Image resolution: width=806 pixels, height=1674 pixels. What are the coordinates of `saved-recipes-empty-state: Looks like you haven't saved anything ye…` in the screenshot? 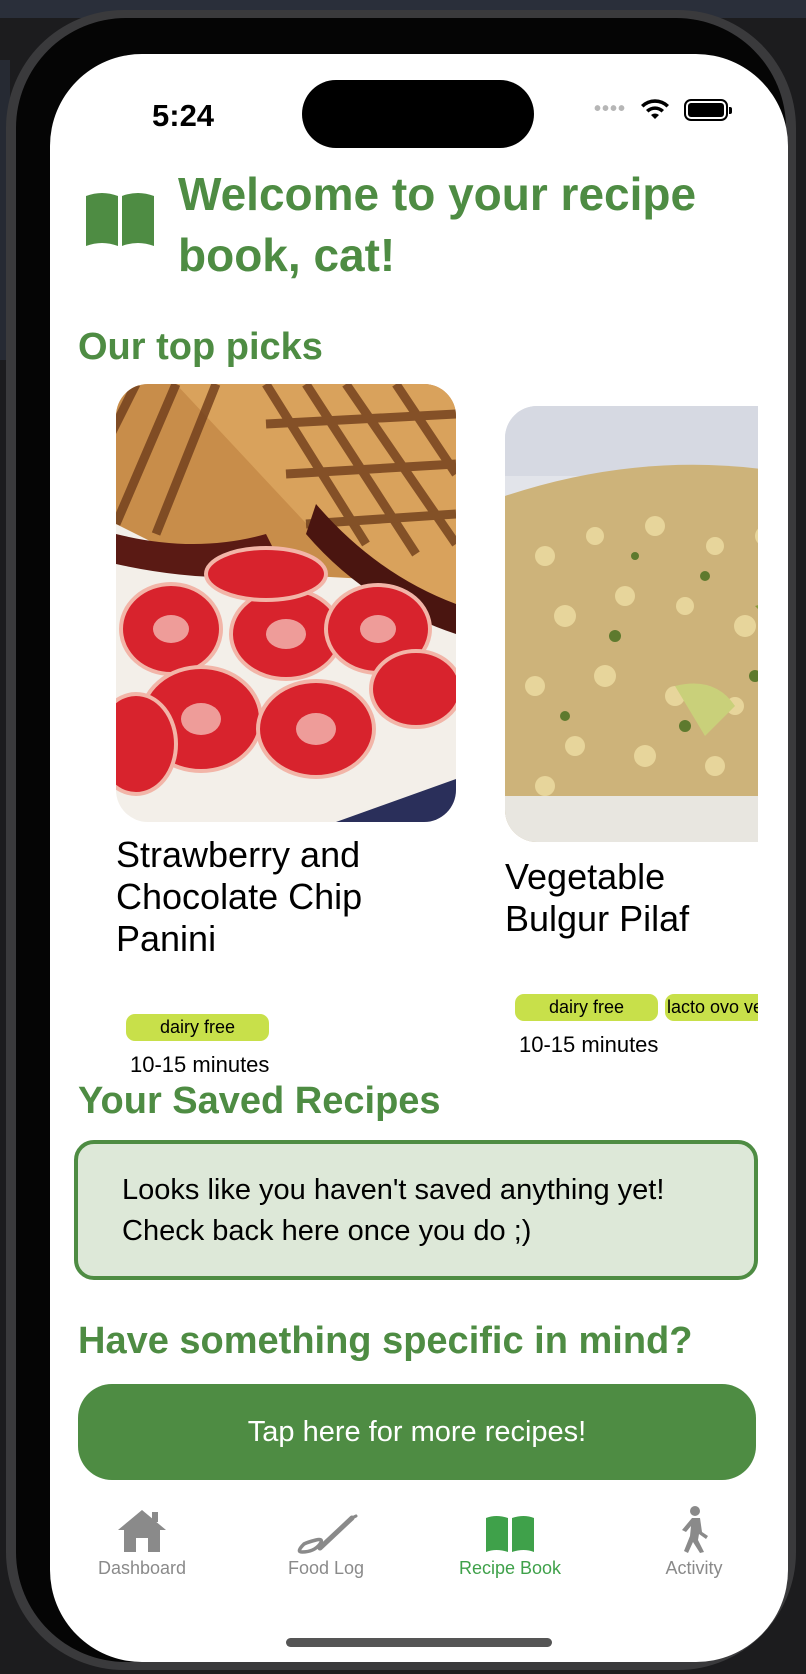 It's located at (416, 1210).